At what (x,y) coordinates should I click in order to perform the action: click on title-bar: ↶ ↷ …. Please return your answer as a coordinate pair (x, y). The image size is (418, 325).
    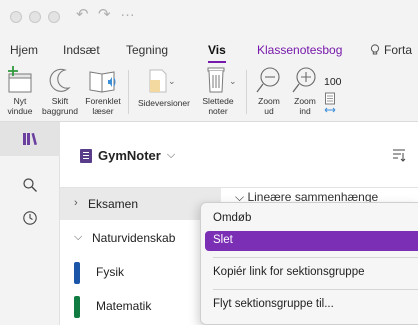
    Looking at the image, I should click on (209, 18).